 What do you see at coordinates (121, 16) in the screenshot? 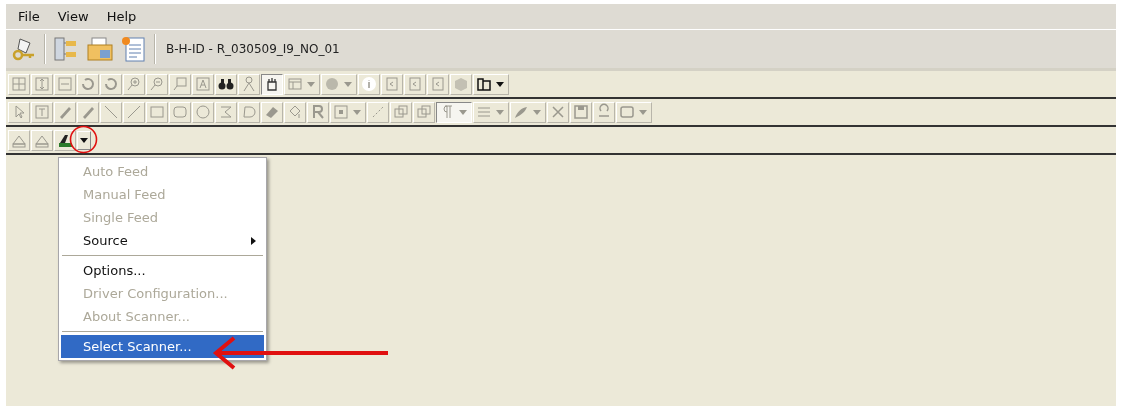
I see `menu-item: Help` at bounding box center [121, 16].